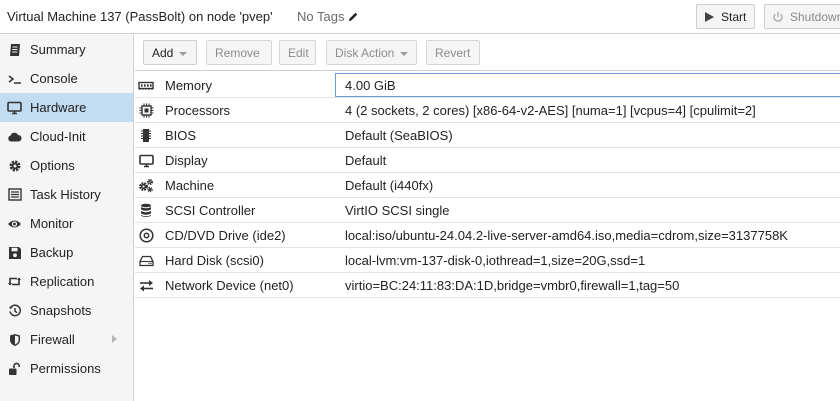 This screenshot has height=401, width=840. I want to click on hardware-row-memory: Memory 4.00 GiB, so click(487, 85).